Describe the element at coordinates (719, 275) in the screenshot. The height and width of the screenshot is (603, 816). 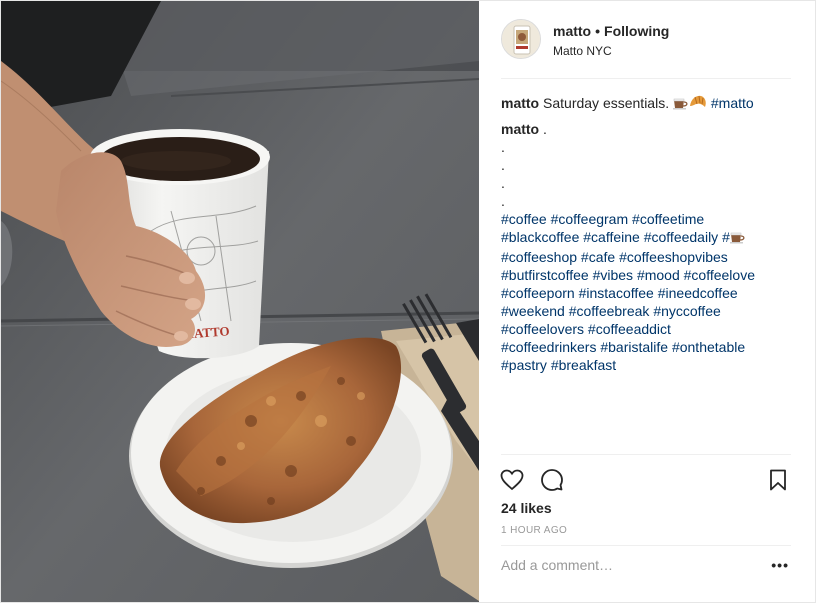
I see `hashtag-link: #coffeelove` at that location.